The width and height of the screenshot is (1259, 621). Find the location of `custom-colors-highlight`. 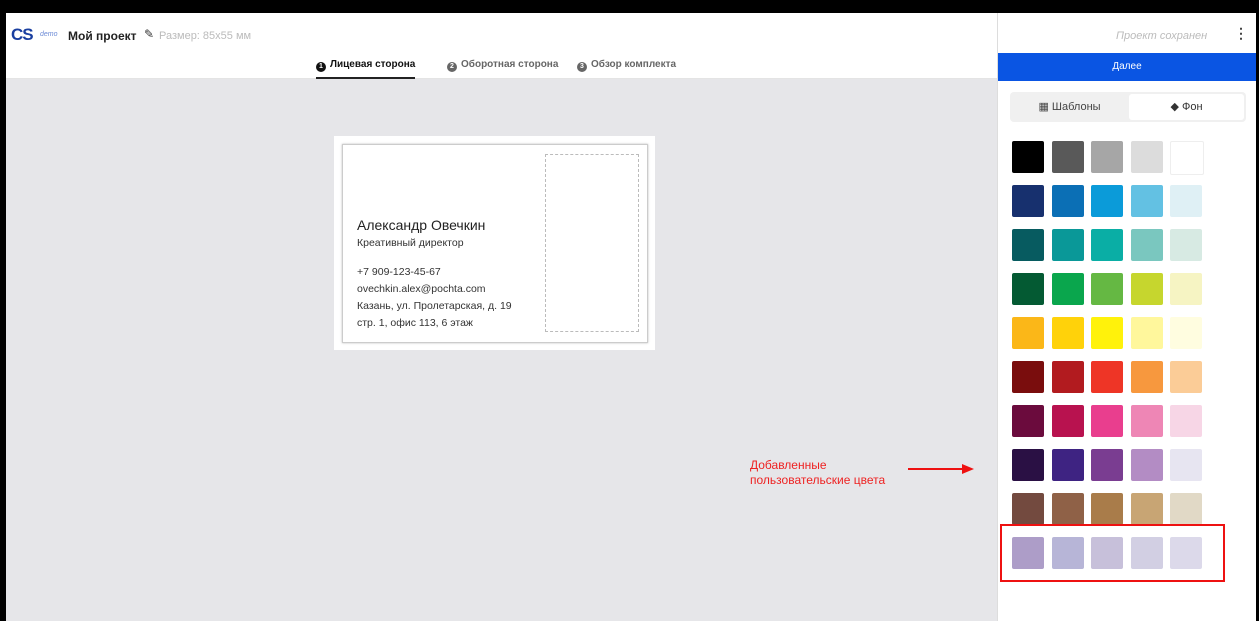

custom-colors-highlight is located at coordinates (1112, 553).